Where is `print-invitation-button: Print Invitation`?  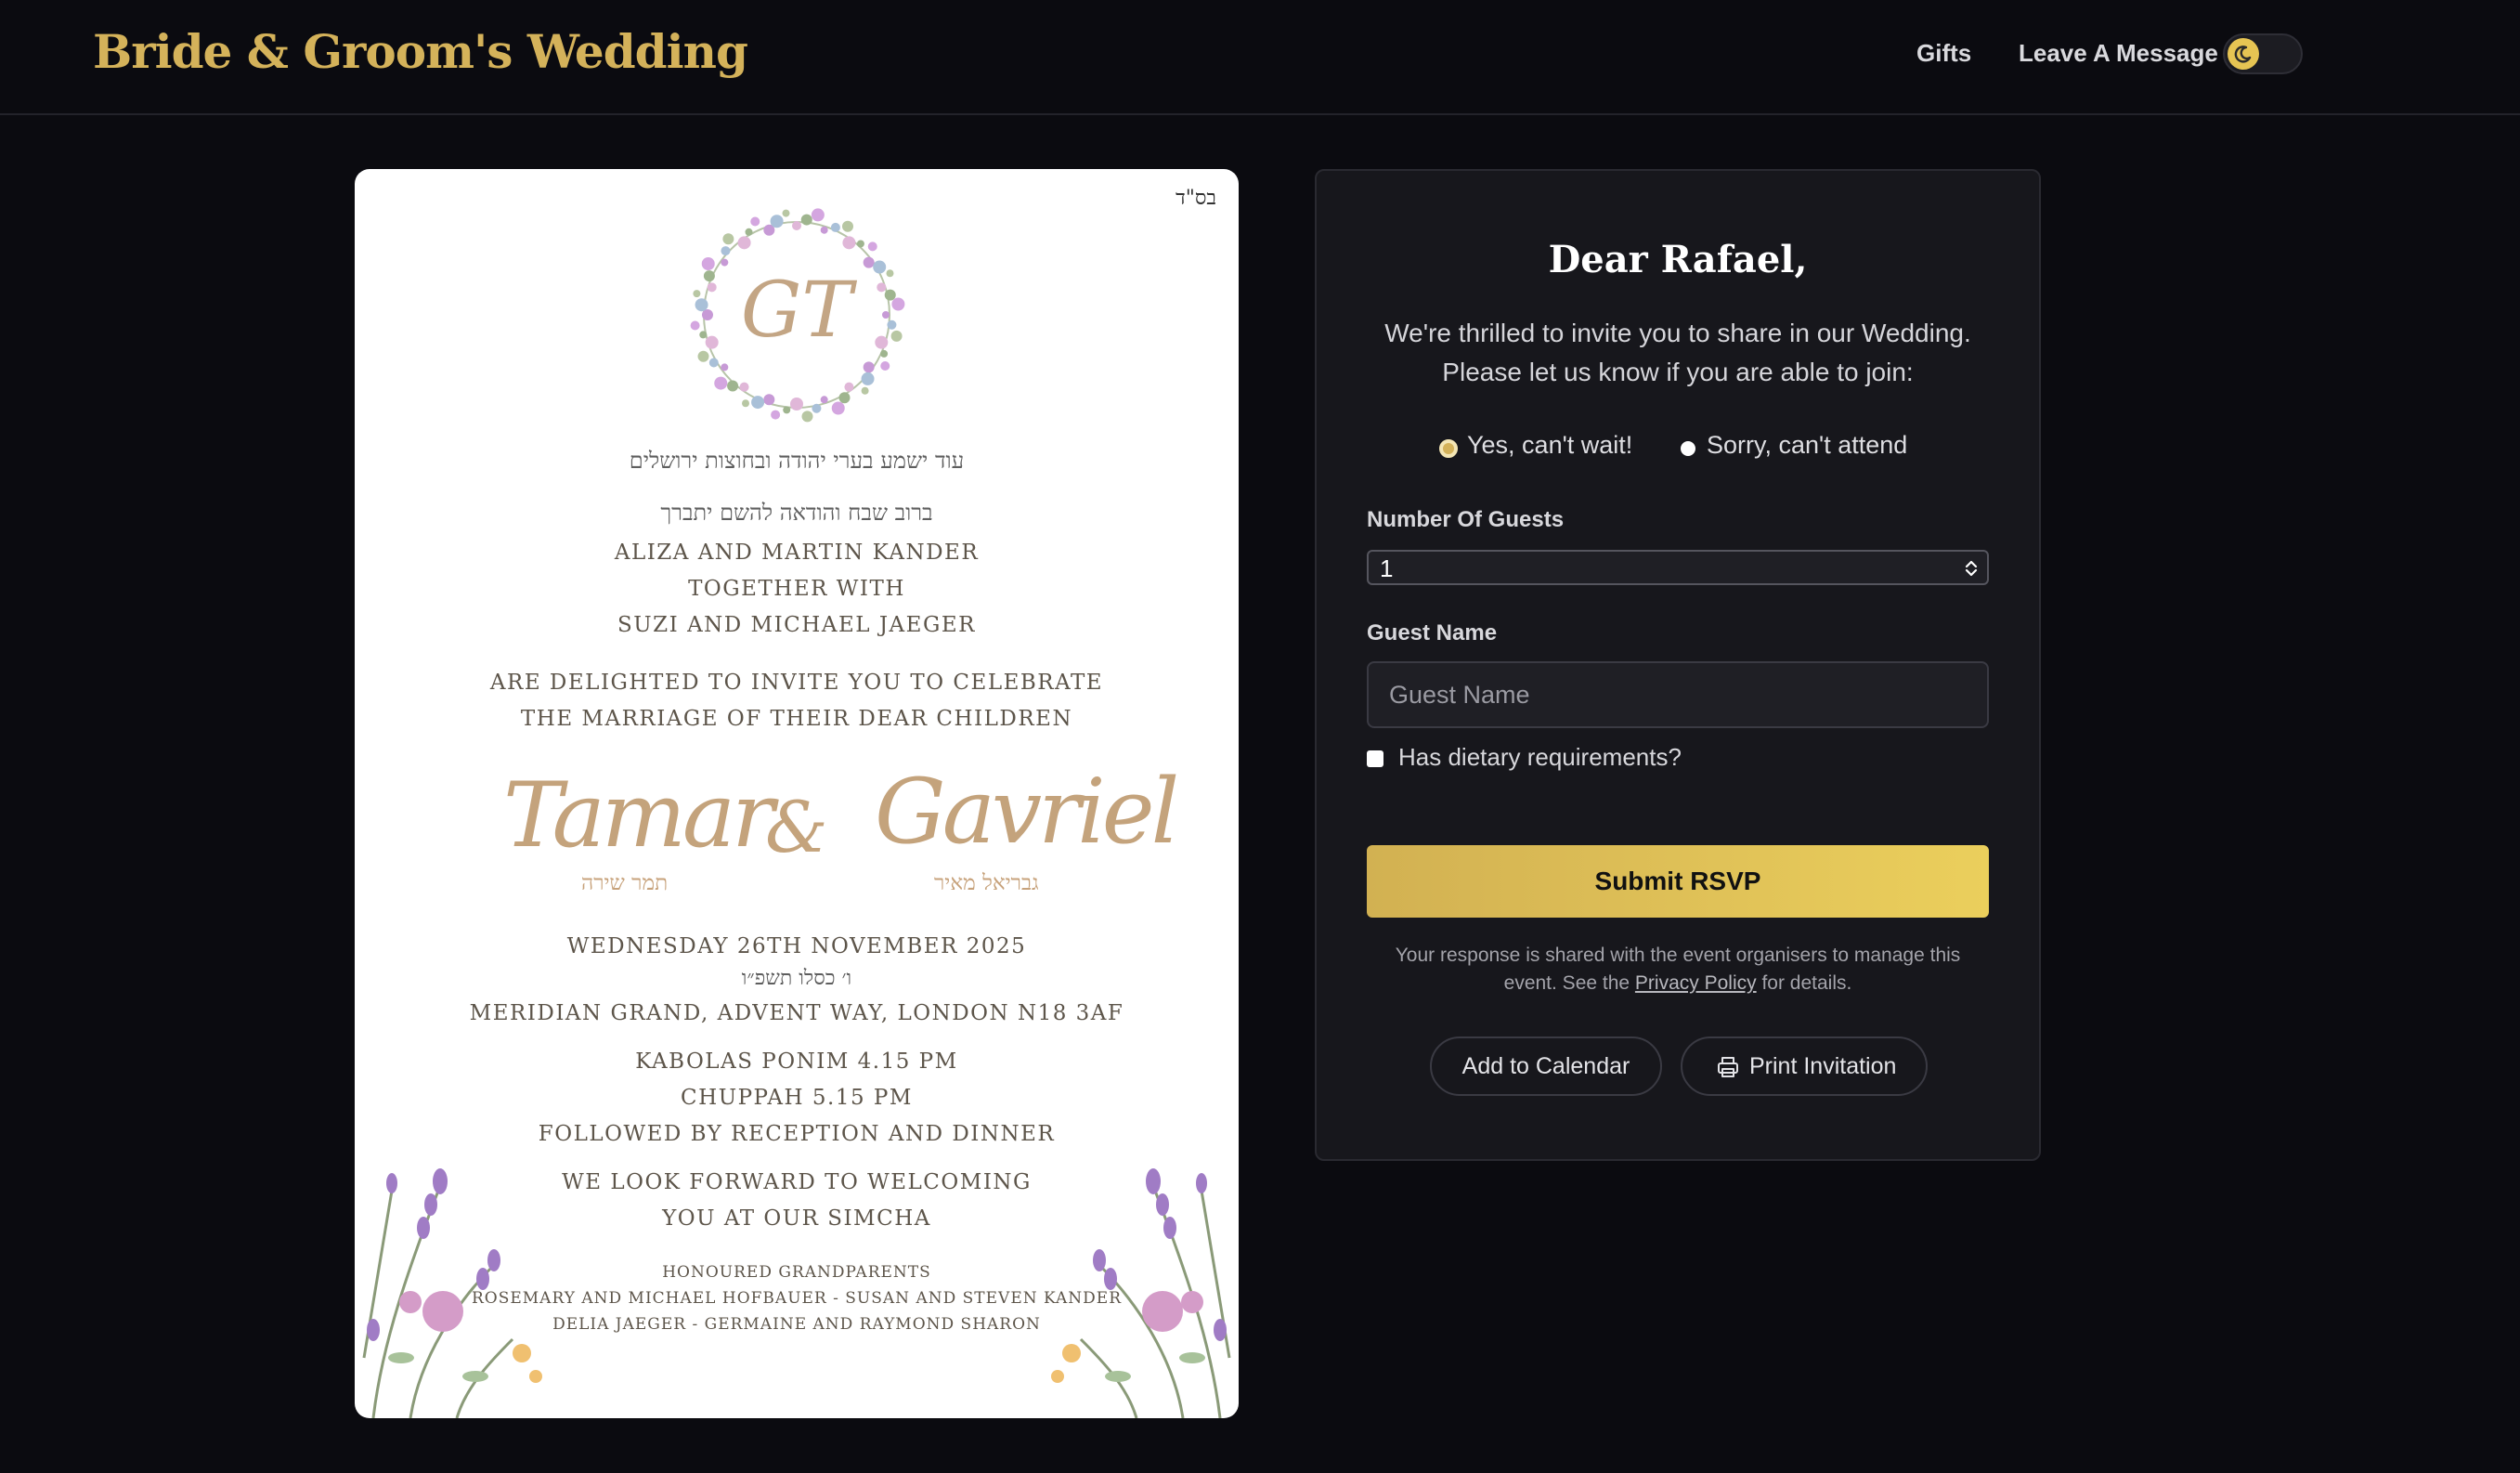
print-invitation-button: Print Invitation is located at coordinates (1804, 1066).